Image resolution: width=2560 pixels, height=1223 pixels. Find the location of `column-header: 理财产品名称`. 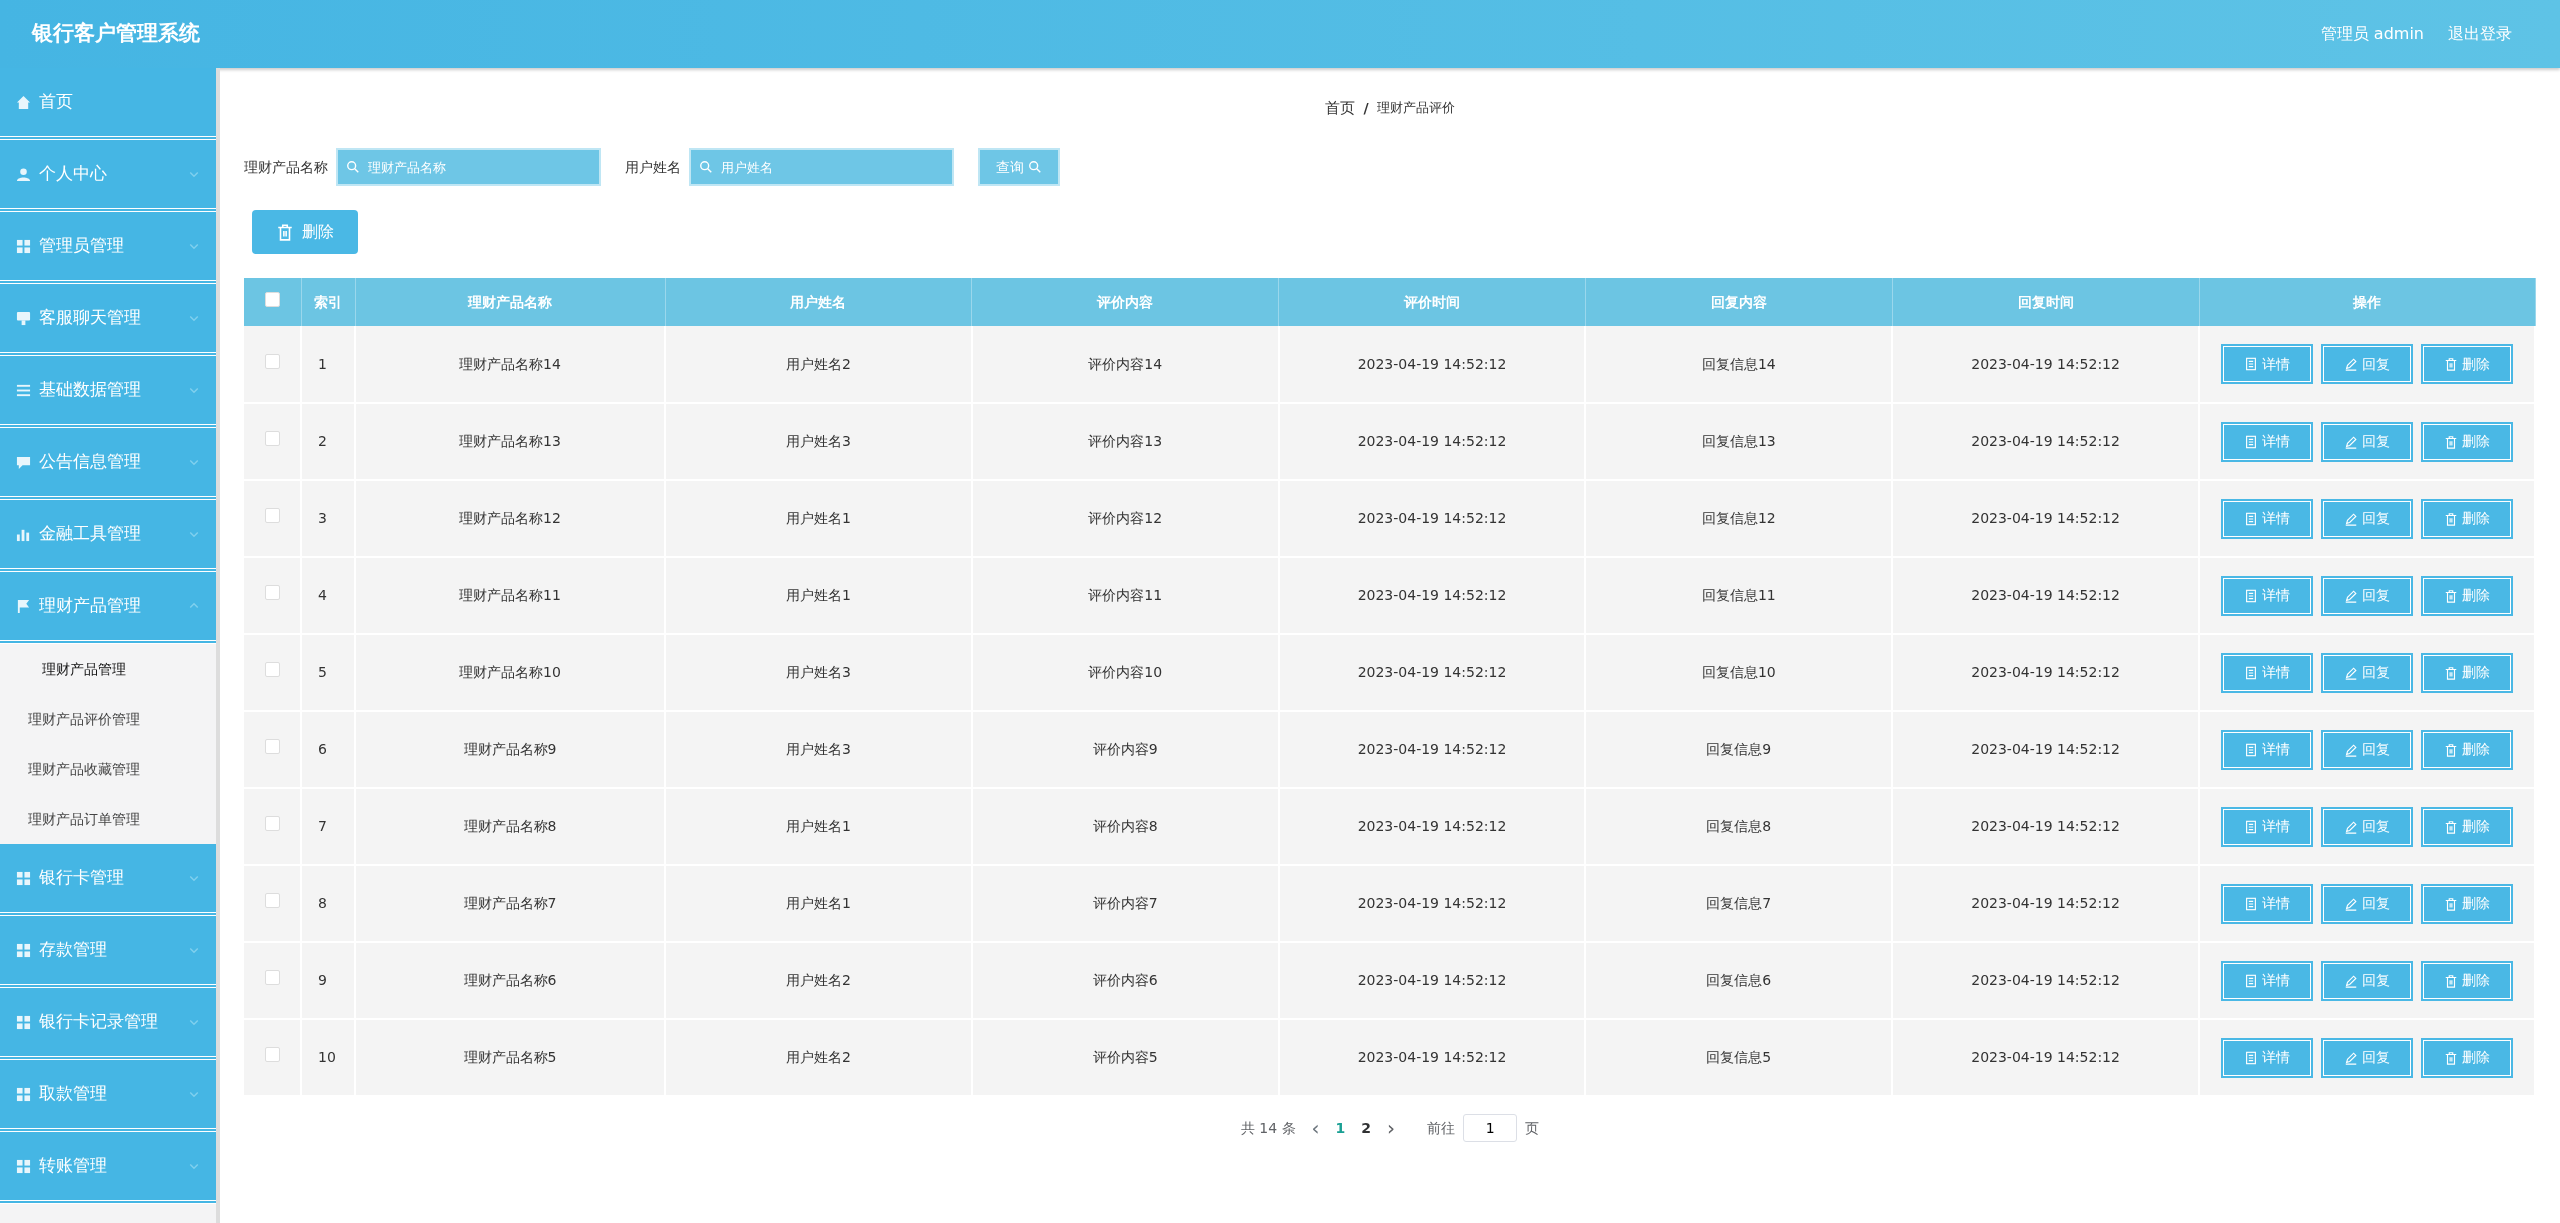

column-header: 理财产品名称 is located at coordinates (510, 301).